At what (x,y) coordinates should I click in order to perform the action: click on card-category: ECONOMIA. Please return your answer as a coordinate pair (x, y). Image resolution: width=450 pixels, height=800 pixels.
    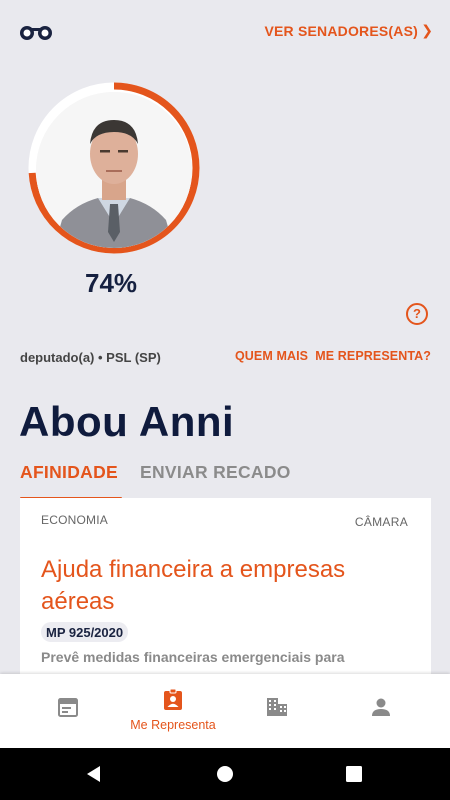
    Looking at the image, I should click on (74, 520).